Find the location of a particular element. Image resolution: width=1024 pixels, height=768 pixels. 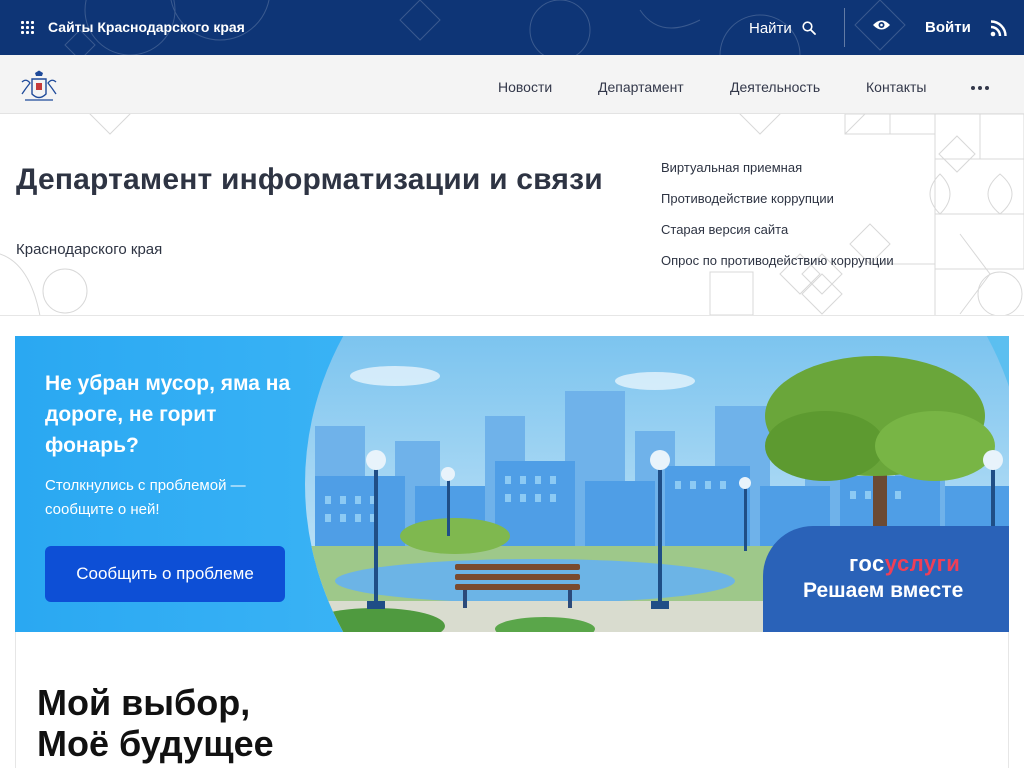

card-title-line1: Мой выбор, is located at coordinates (144, 702).